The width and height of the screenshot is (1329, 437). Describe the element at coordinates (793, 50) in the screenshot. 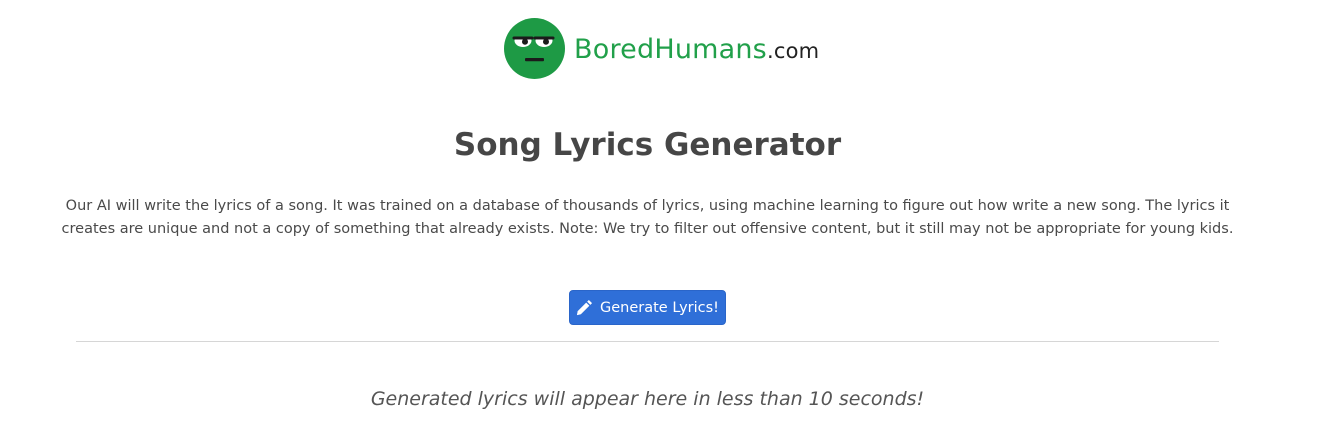

I see `logo-tld: .com` at that location.